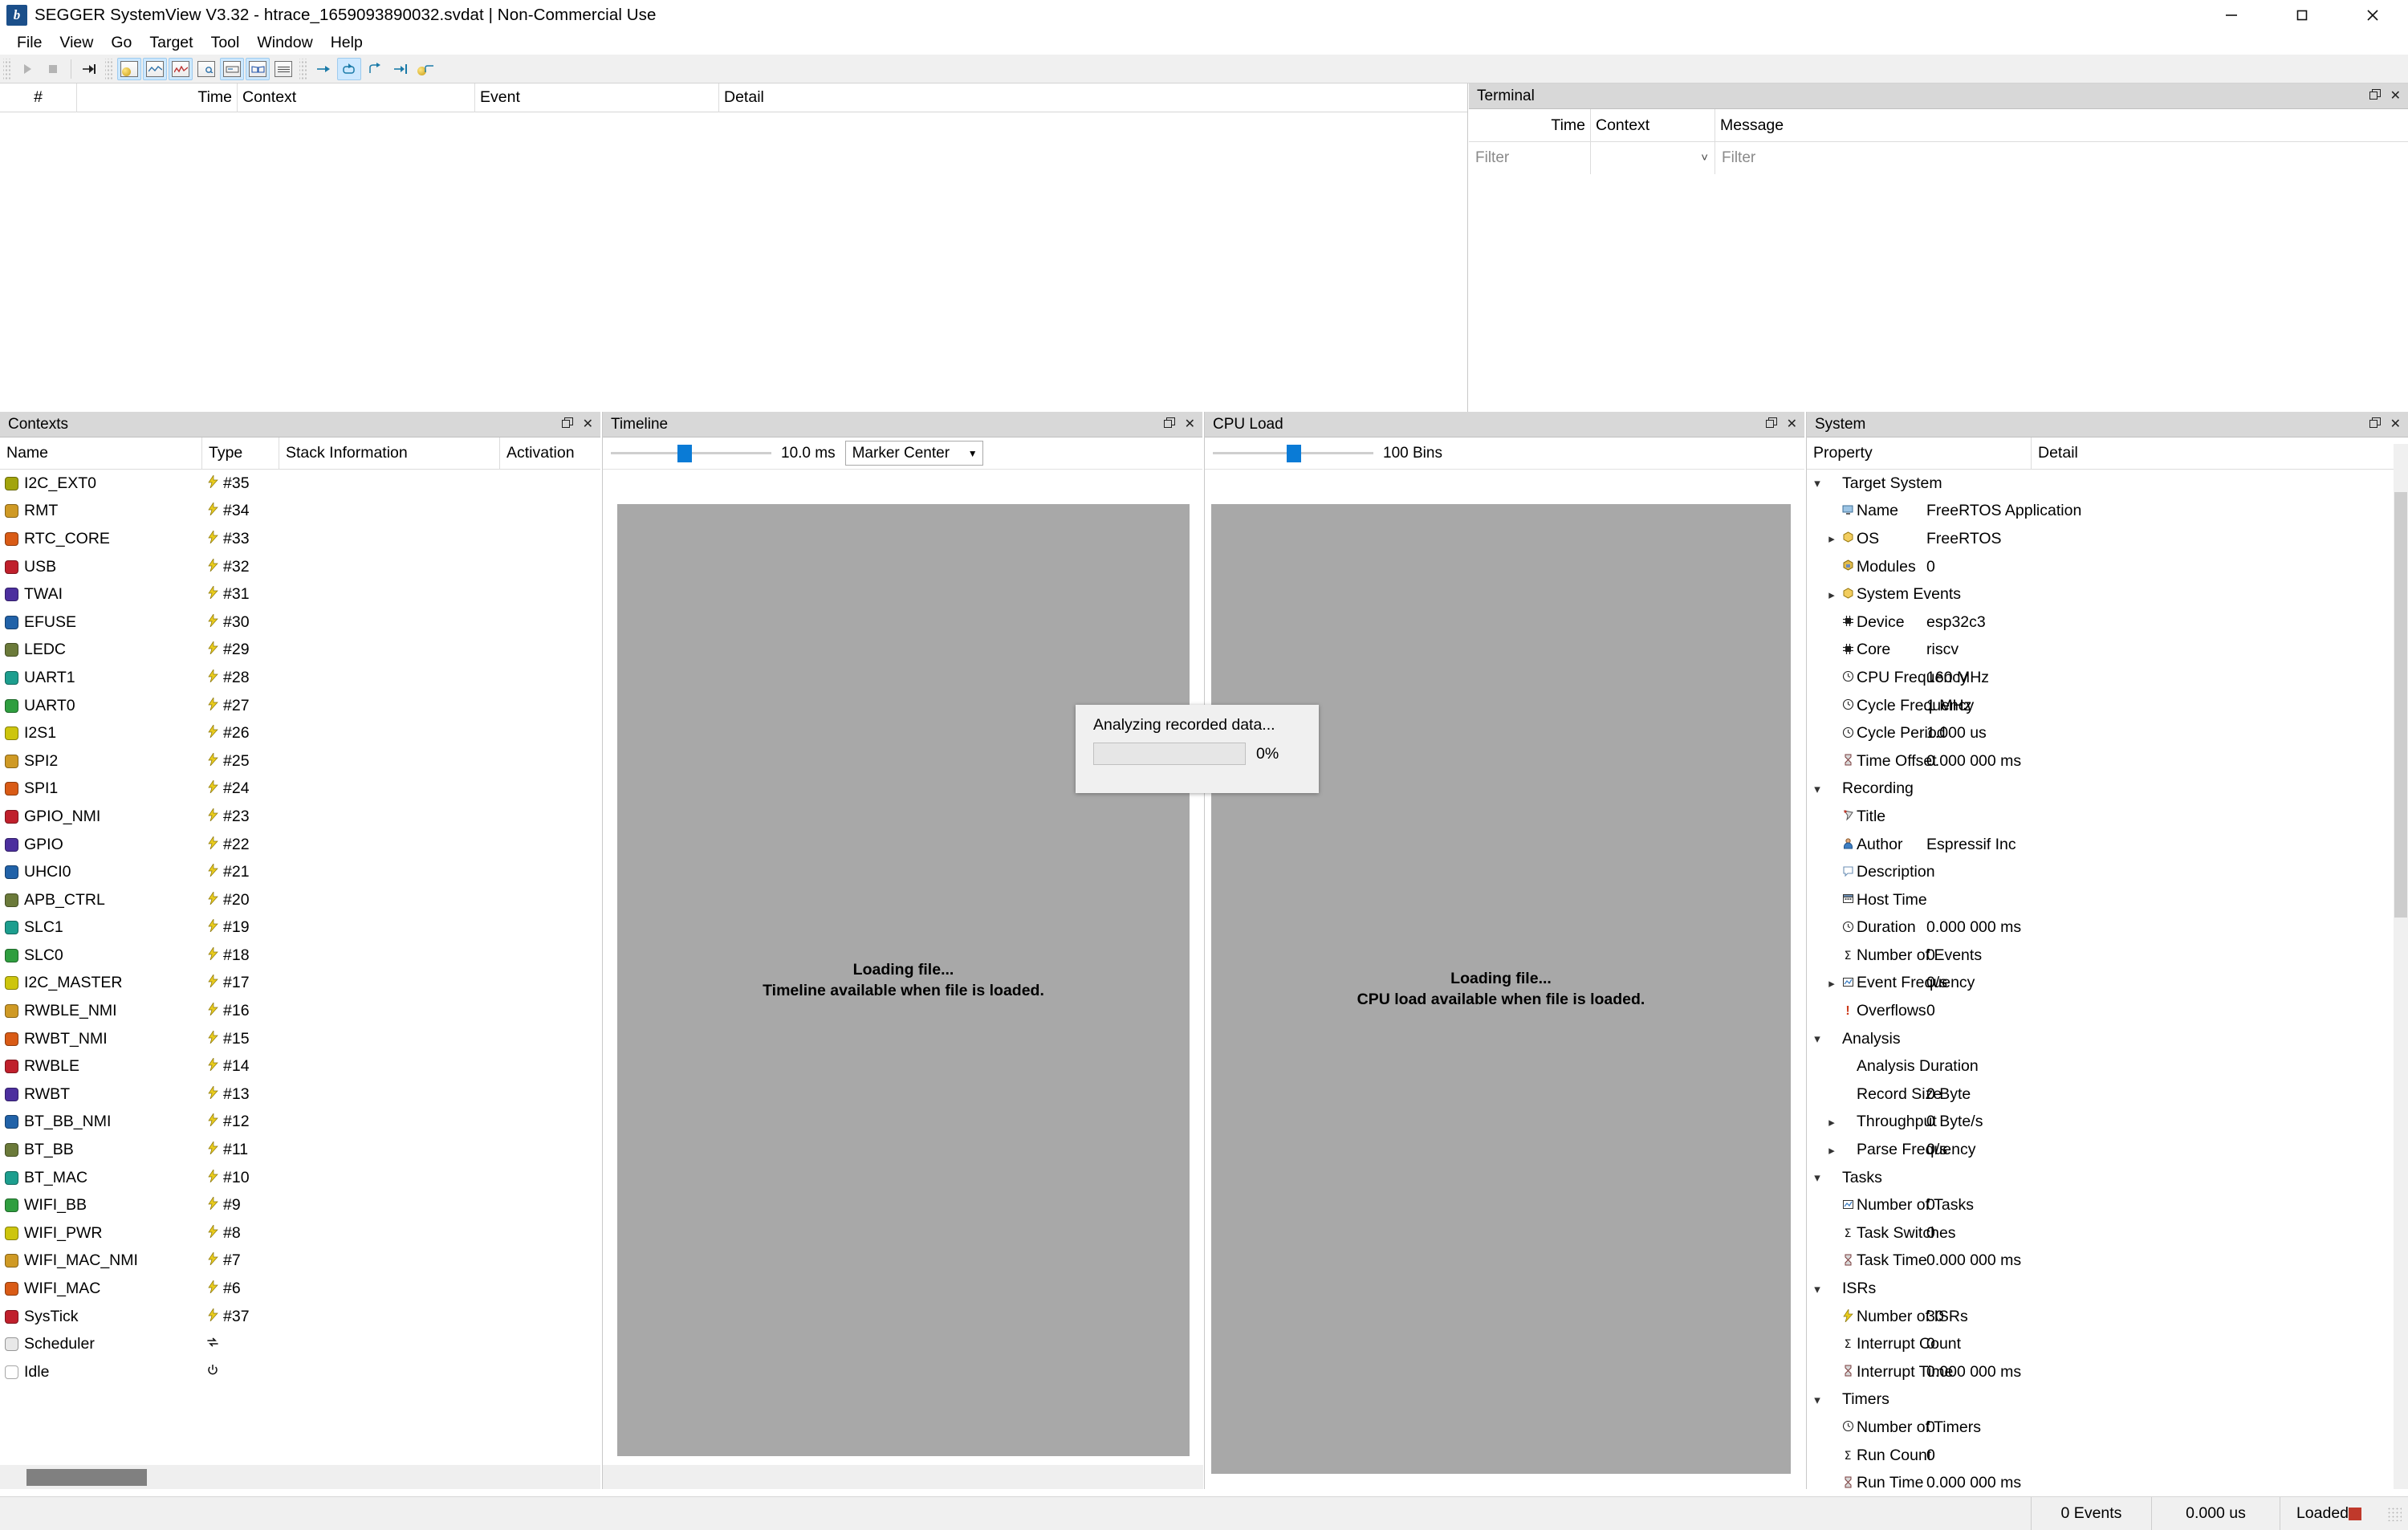 The image size is (2408, 1530). I want to click on context-row: SPI1 #24, so click(300, 789).